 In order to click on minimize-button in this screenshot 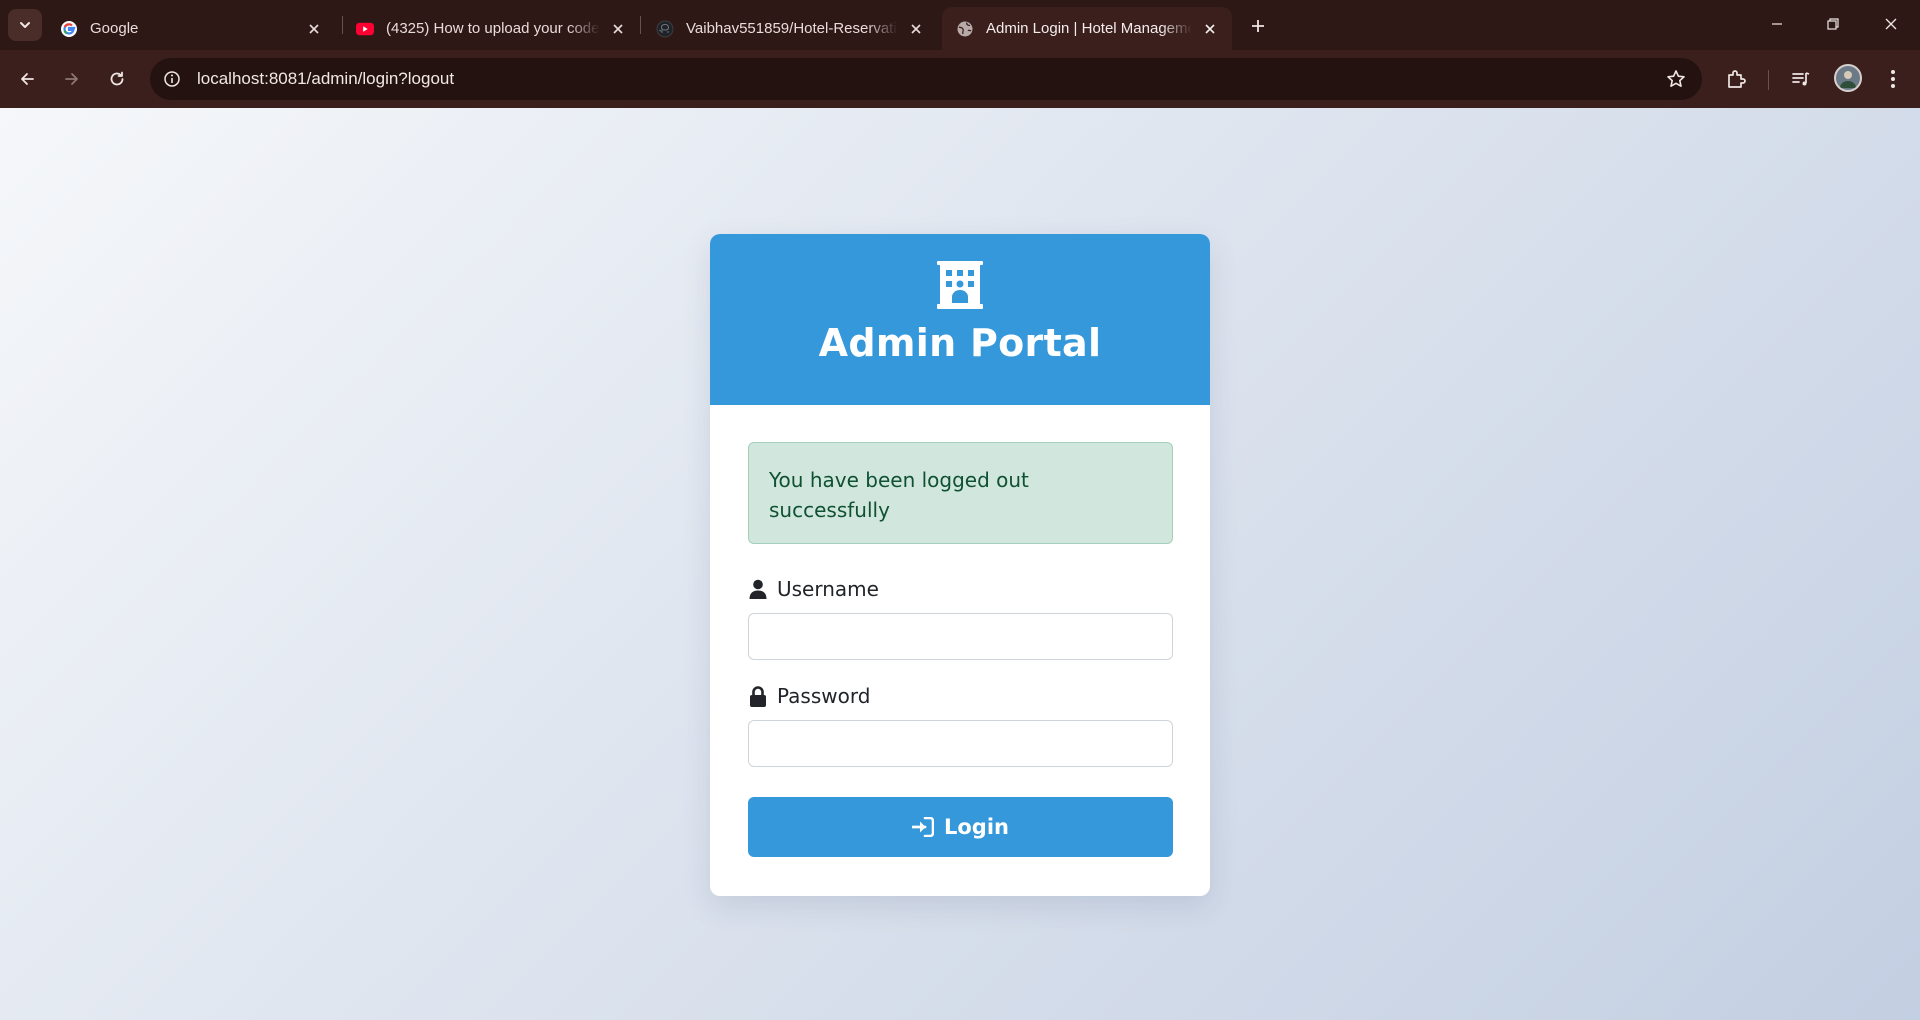, I will do `click(1777, 24)`.